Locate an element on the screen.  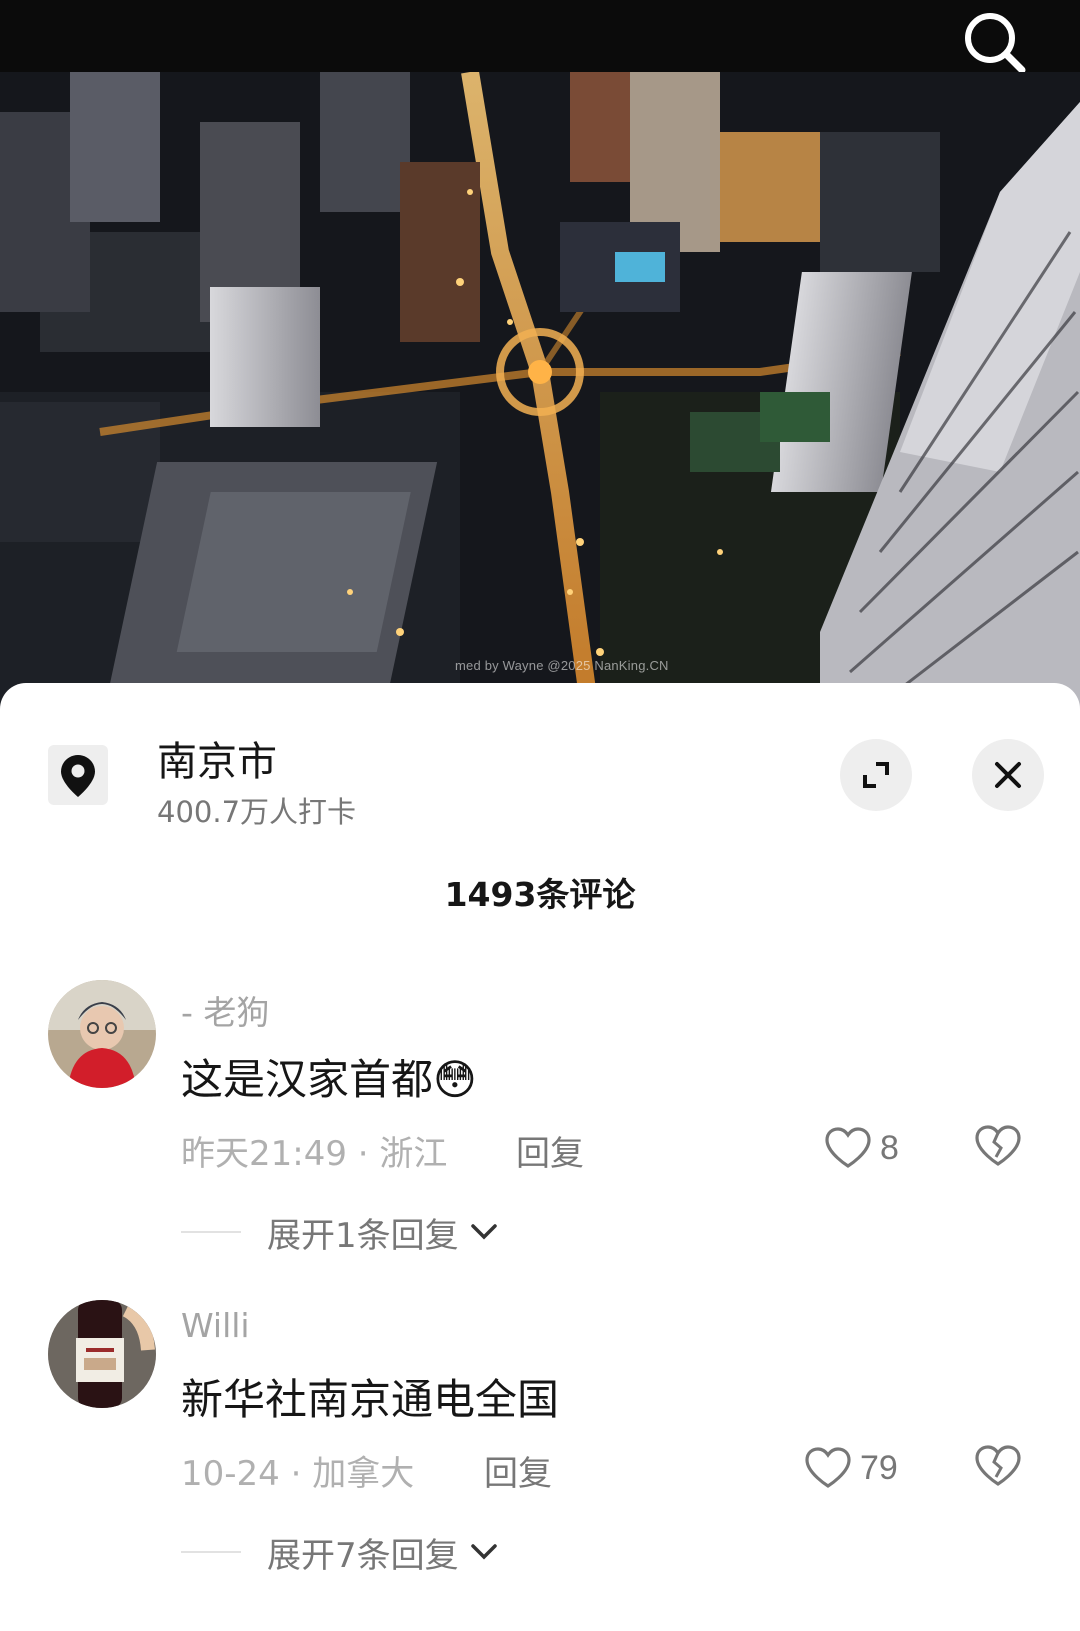
like-count: 8 is located at coordinates (889, 1147).